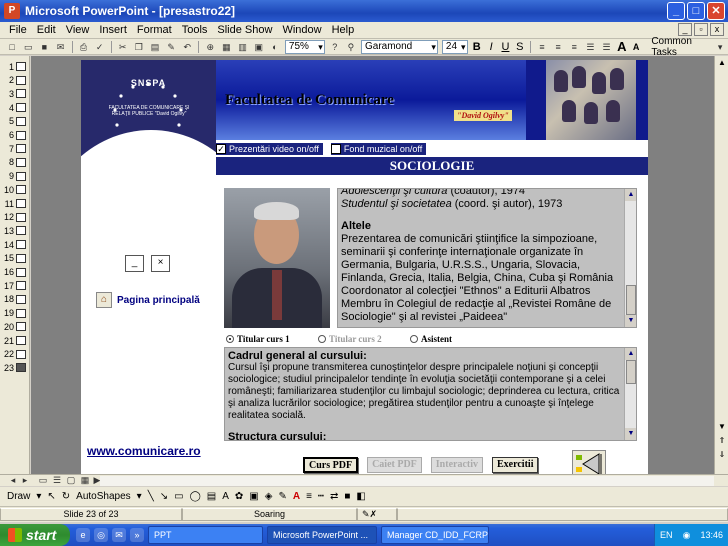  I want to click on align-left-icon: ≡, so click(542, 47).